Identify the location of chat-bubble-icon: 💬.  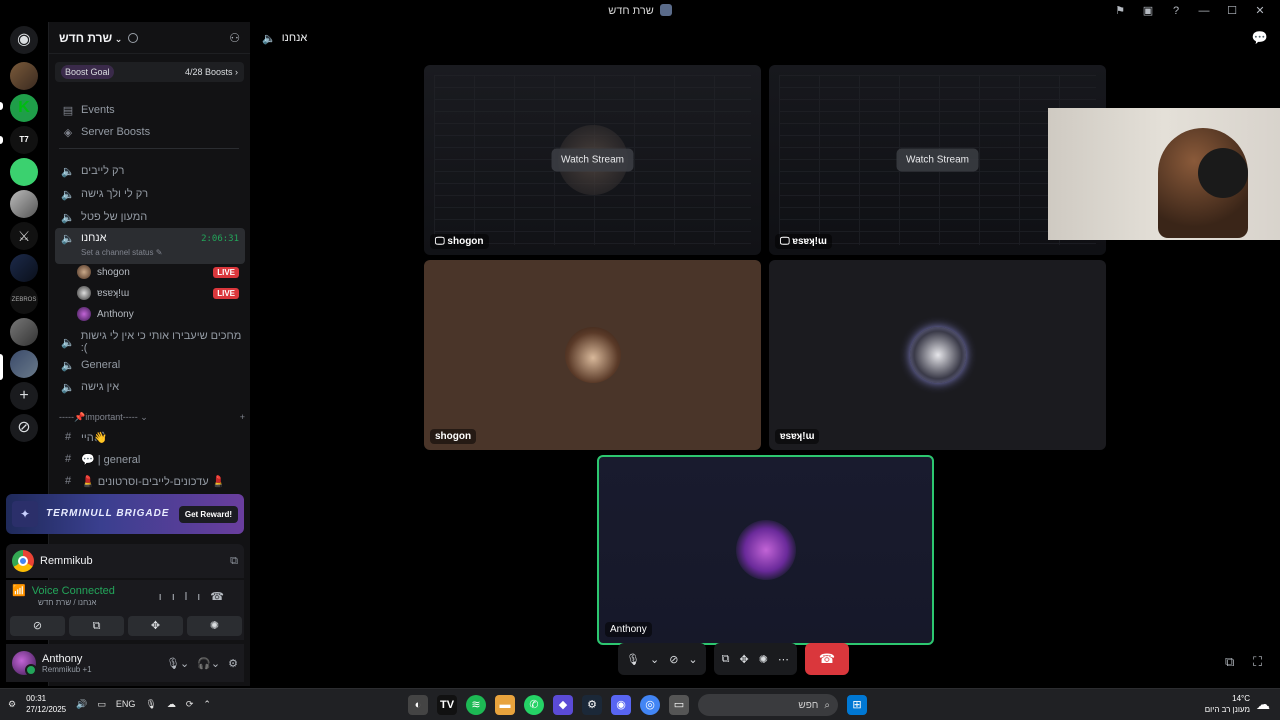
(1260, 38).